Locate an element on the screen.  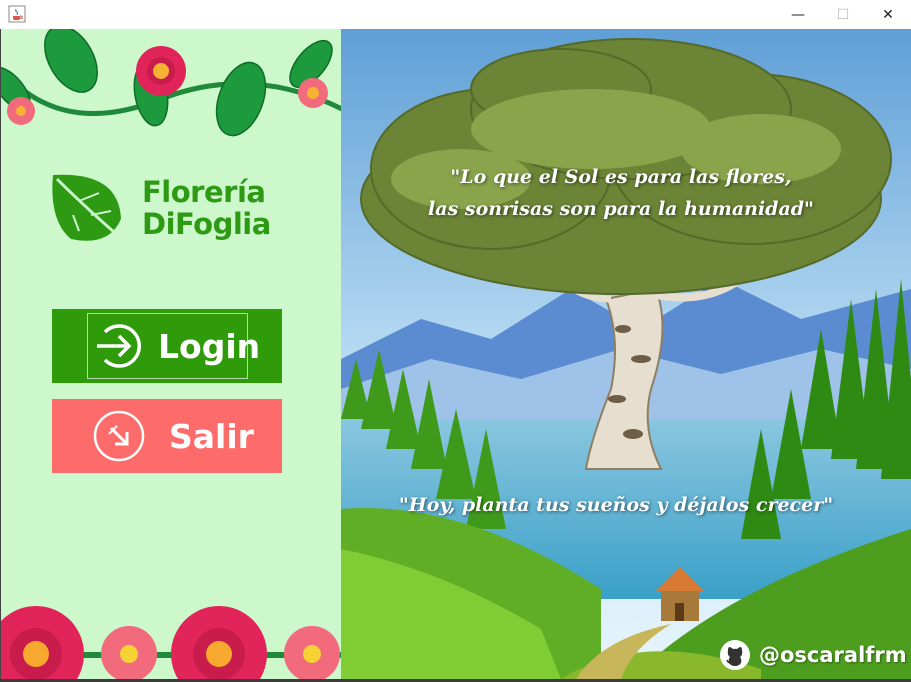
github-credit: @oscaralfrm is located at coordinates (813, 655).